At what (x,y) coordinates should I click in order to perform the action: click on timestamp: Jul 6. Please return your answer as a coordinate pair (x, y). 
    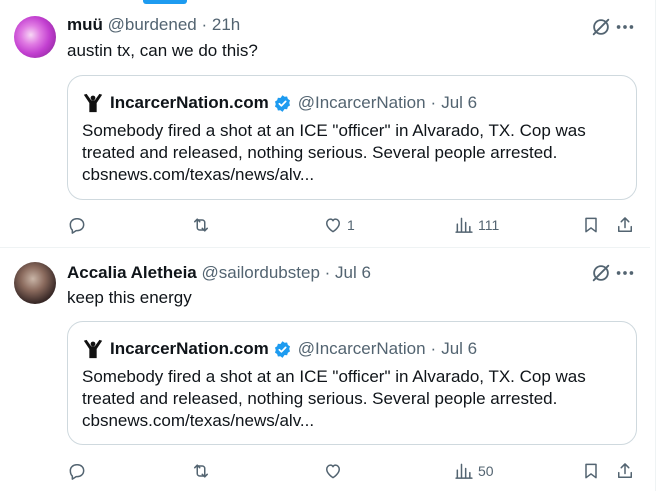
    Looking at the image, I should click on (353, 272).